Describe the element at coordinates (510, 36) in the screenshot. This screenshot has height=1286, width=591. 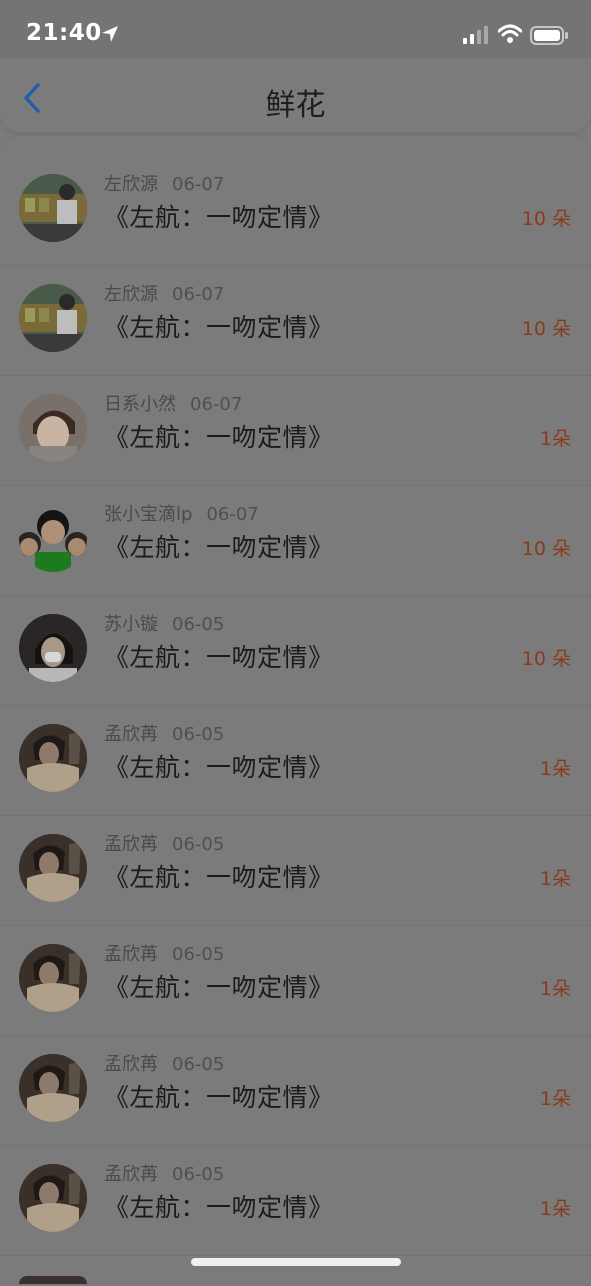
I see `wifi-icon` at that location.